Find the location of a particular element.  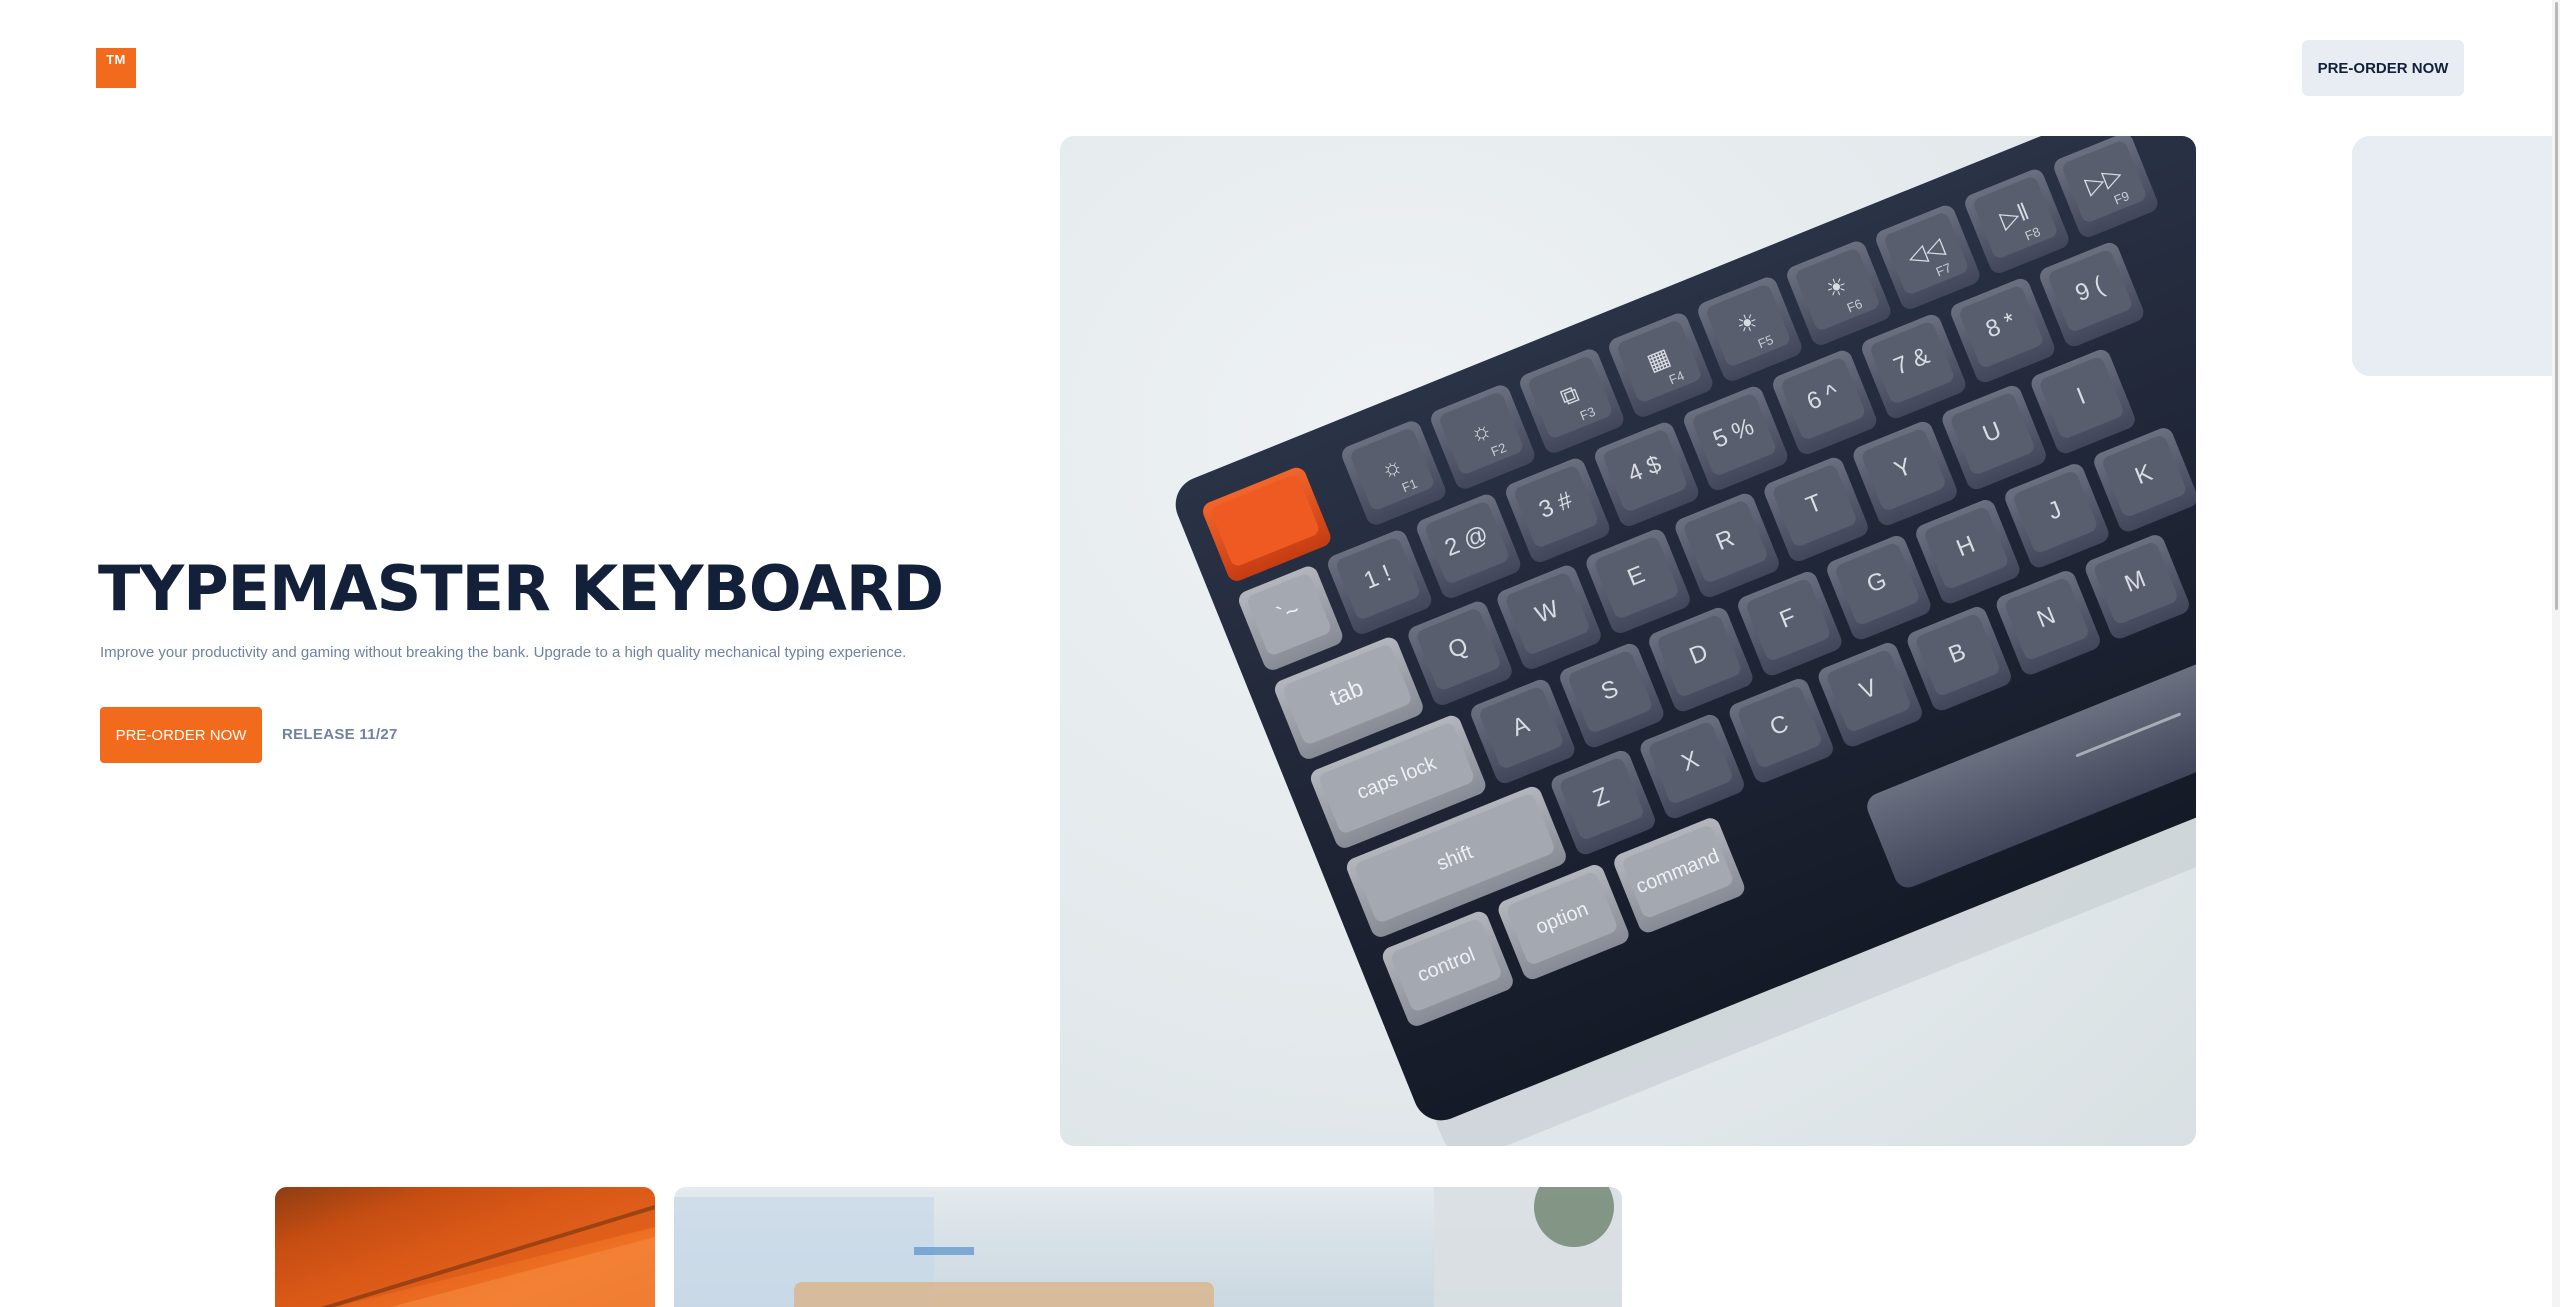

workspace-photo is located at coordinates (1148, 1247).